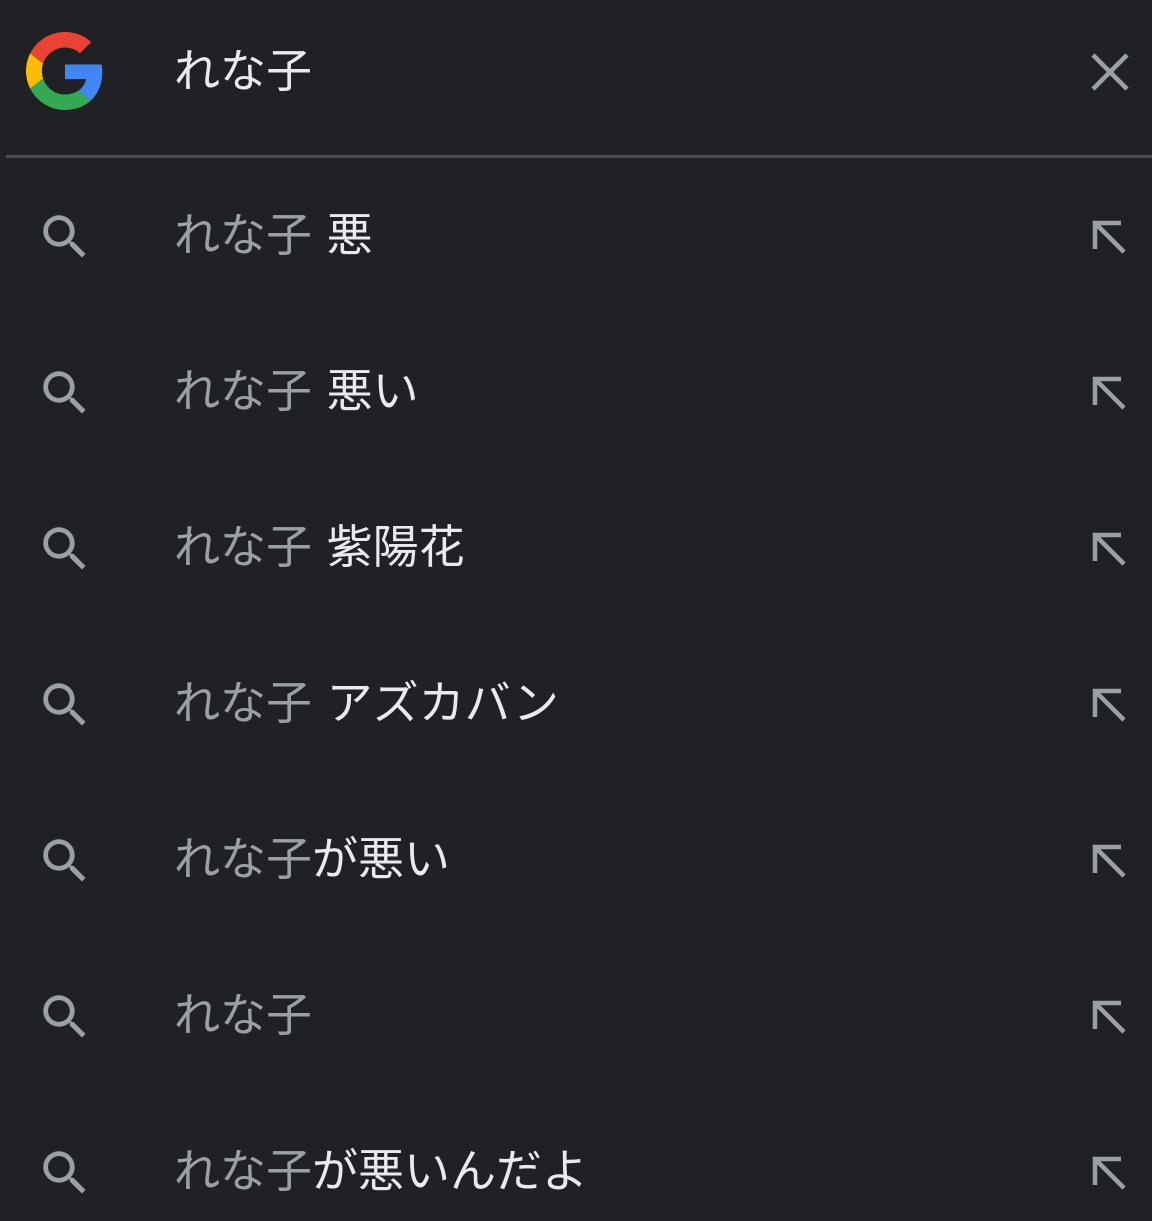  I want to click on suggestion-text: れな子が悪いんだよ, so click(381, 1171).